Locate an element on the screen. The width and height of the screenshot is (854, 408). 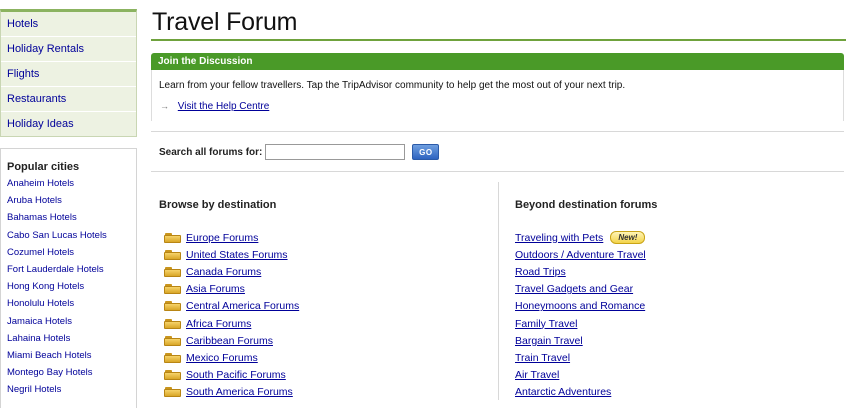
page-title: Travel Forum is located at coordinates (225, 22).